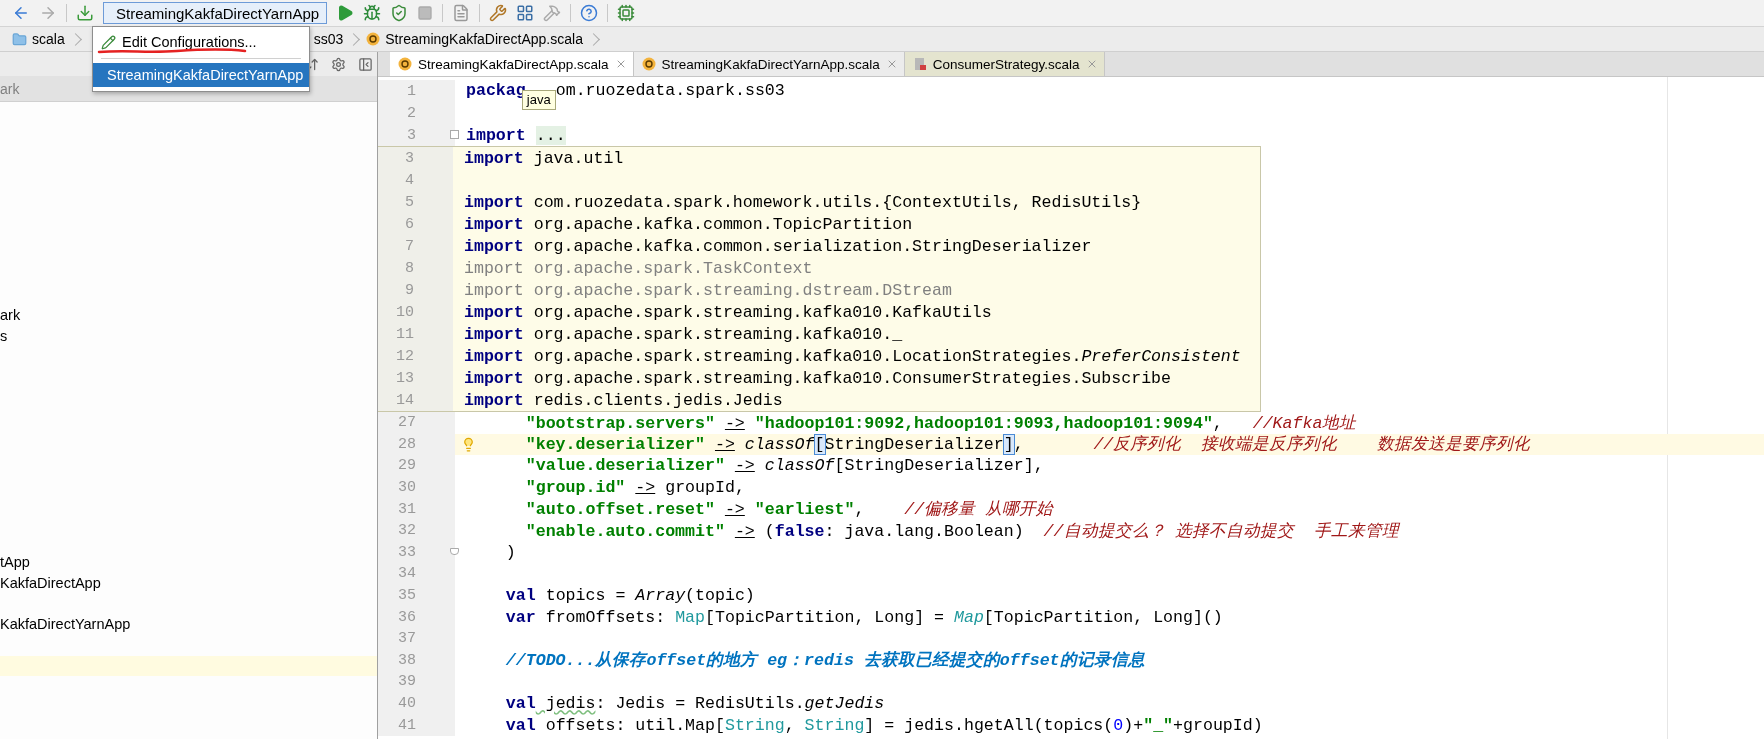 Image resolution: width=1764 pixels, height=739 pixels. Describe the element at coordinates (399, 13) in the screenshot. I see `coverage-icon` at that location.